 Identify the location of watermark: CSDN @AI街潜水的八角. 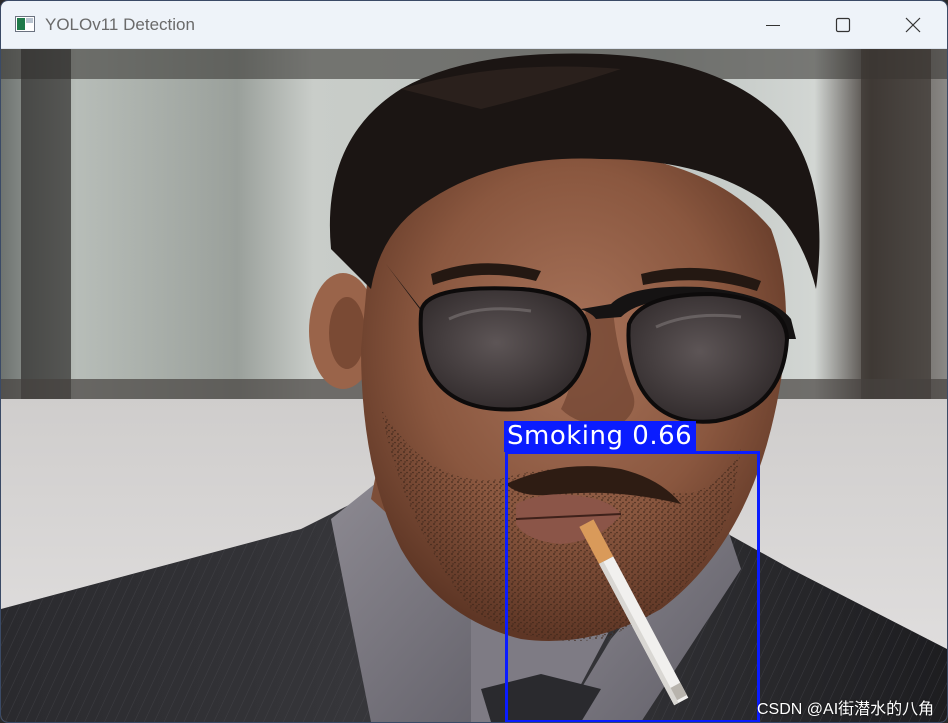
(846, 709).